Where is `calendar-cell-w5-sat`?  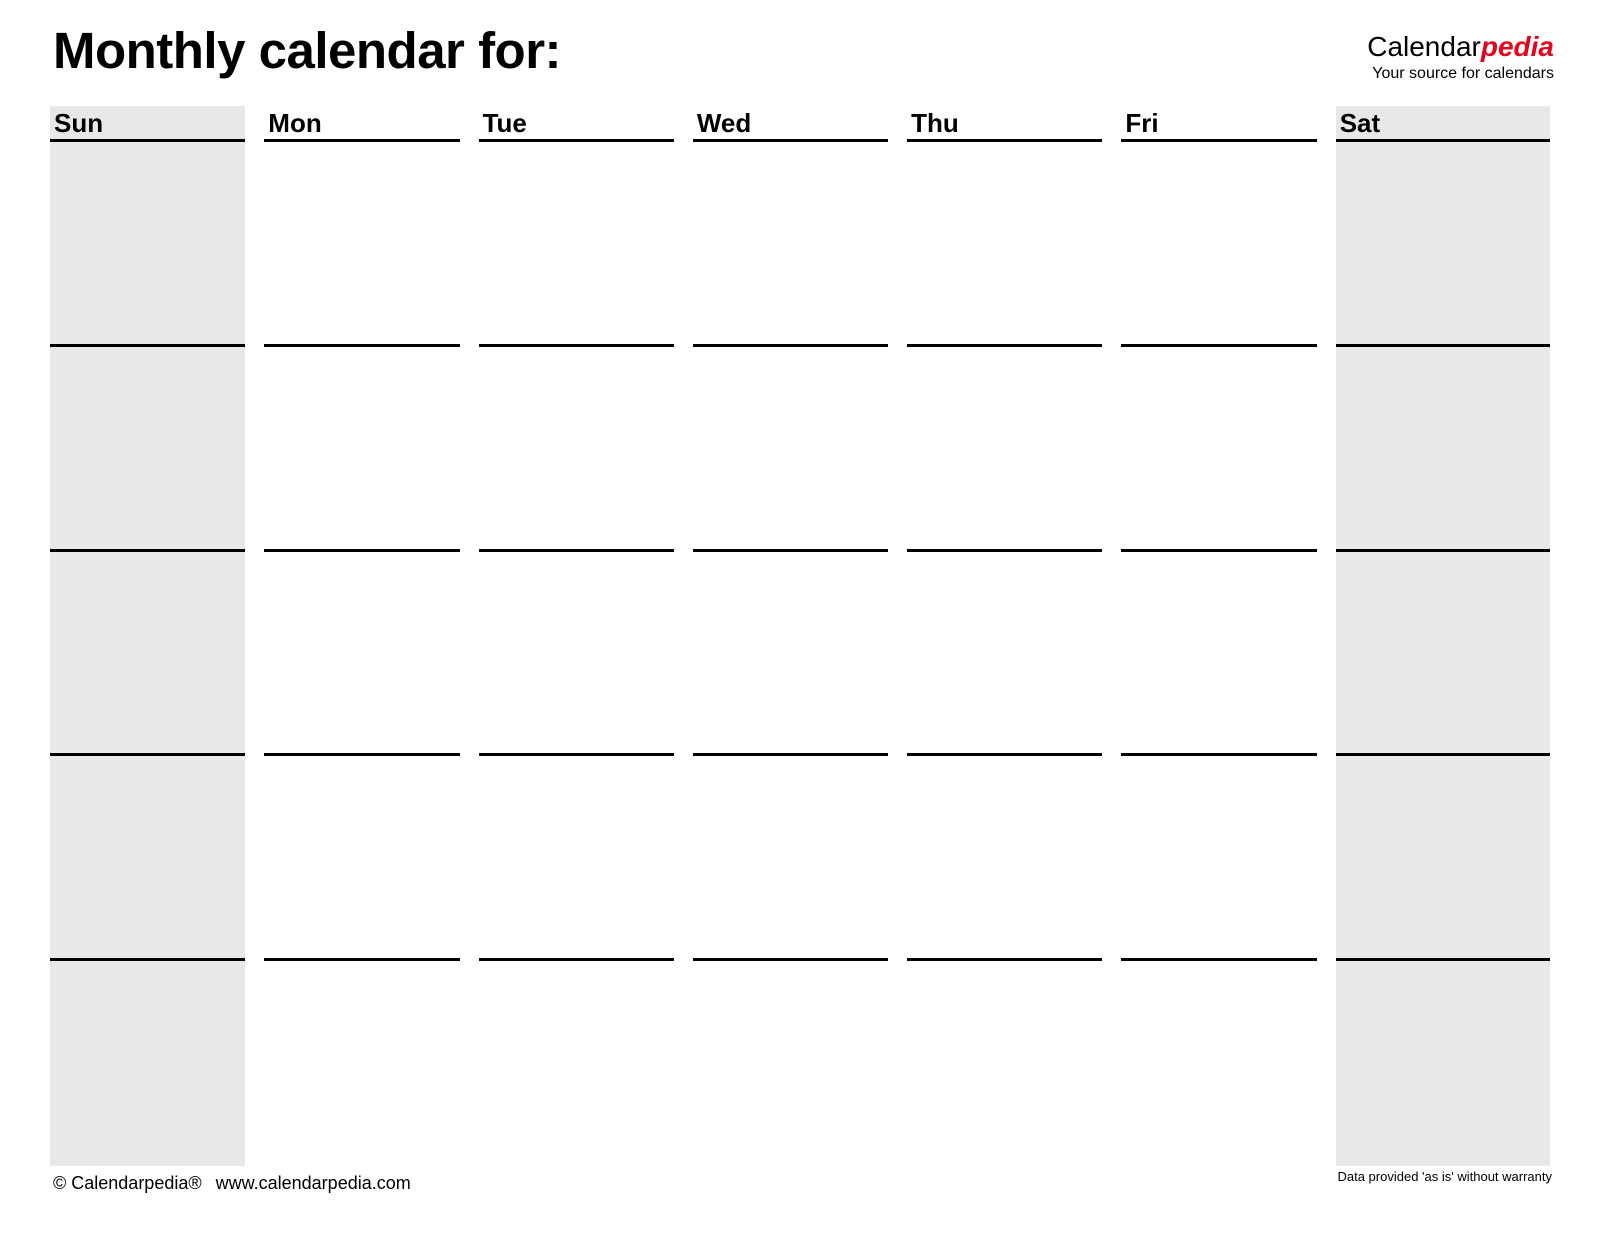 calendar-cell-w5-sat is located at coordinates (1442, 1063).